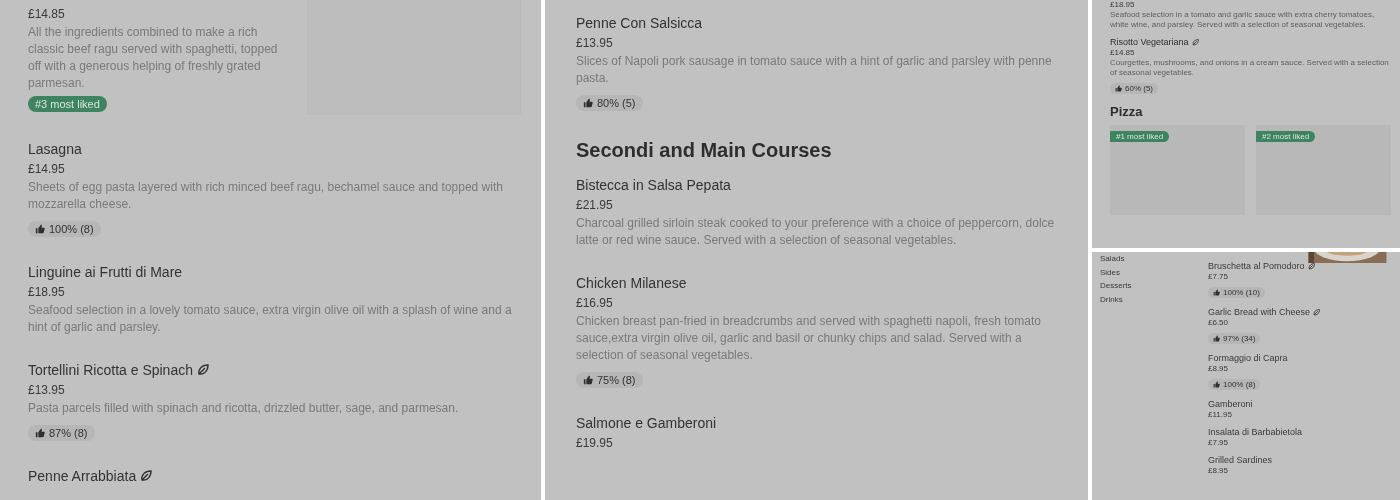  Describe the element at coordinates (1240, 460) in the screenshot. I see `item-name: Grilled Sardines` at that location.